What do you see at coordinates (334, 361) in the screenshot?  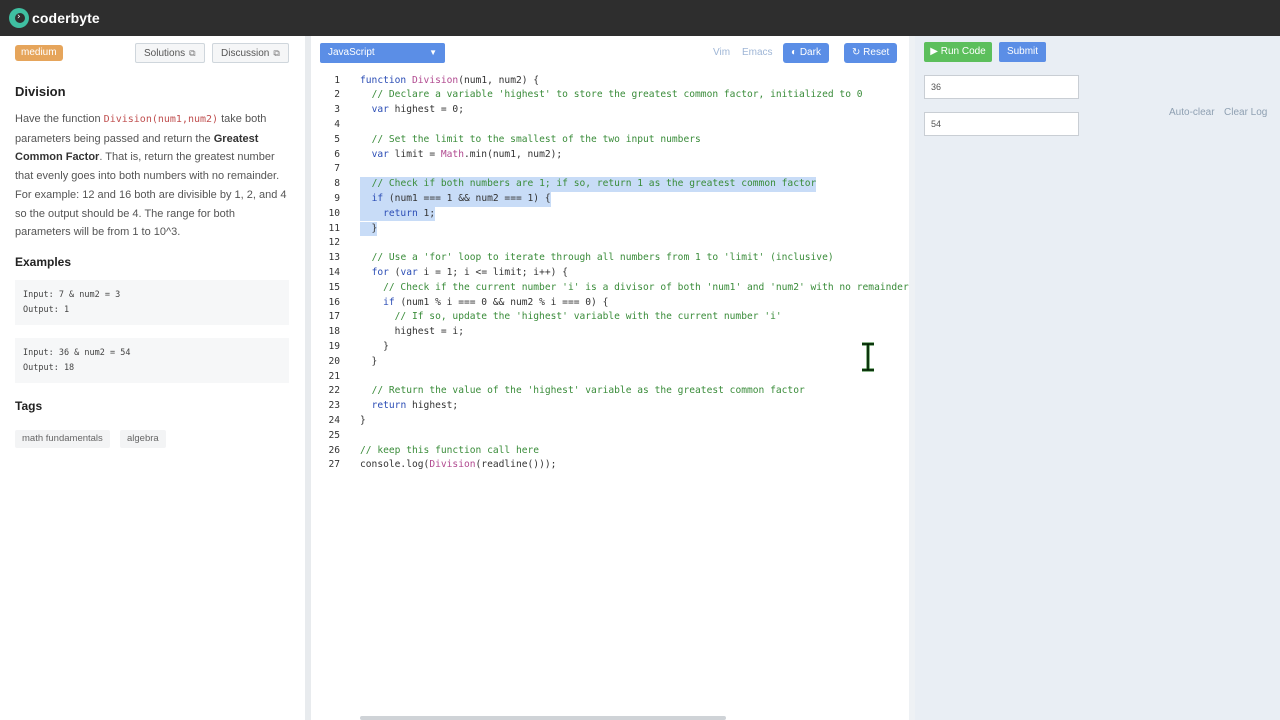 I see `line-number: 20` at bounding box center [334, 361].